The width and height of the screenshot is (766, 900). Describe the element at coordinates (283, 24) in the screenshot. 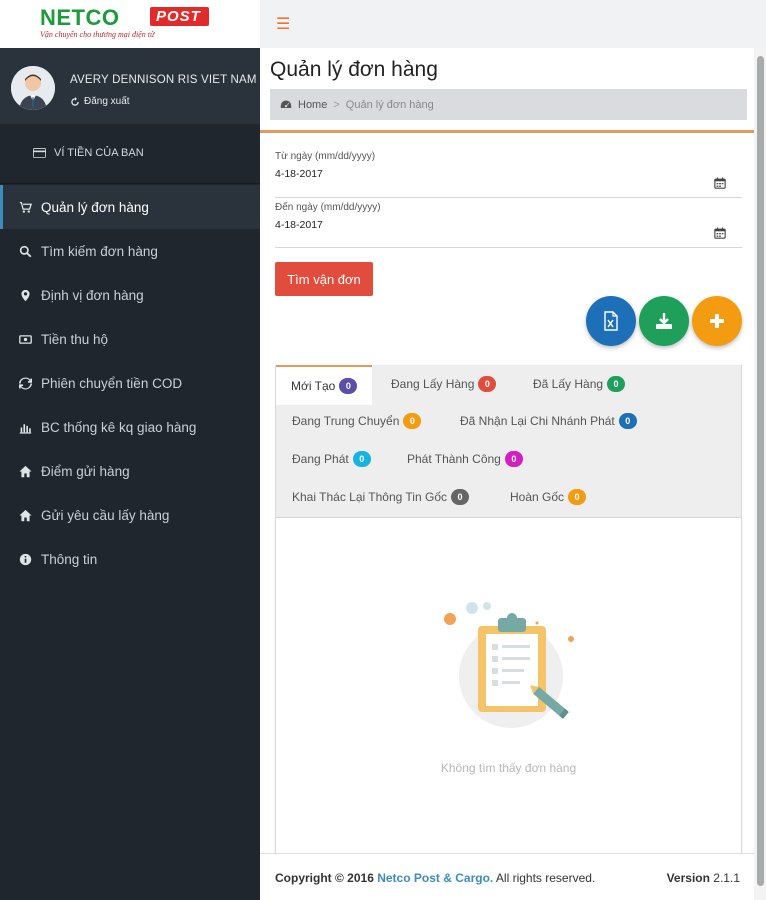

I see `menu-toggle-icon: ☰` at that location.